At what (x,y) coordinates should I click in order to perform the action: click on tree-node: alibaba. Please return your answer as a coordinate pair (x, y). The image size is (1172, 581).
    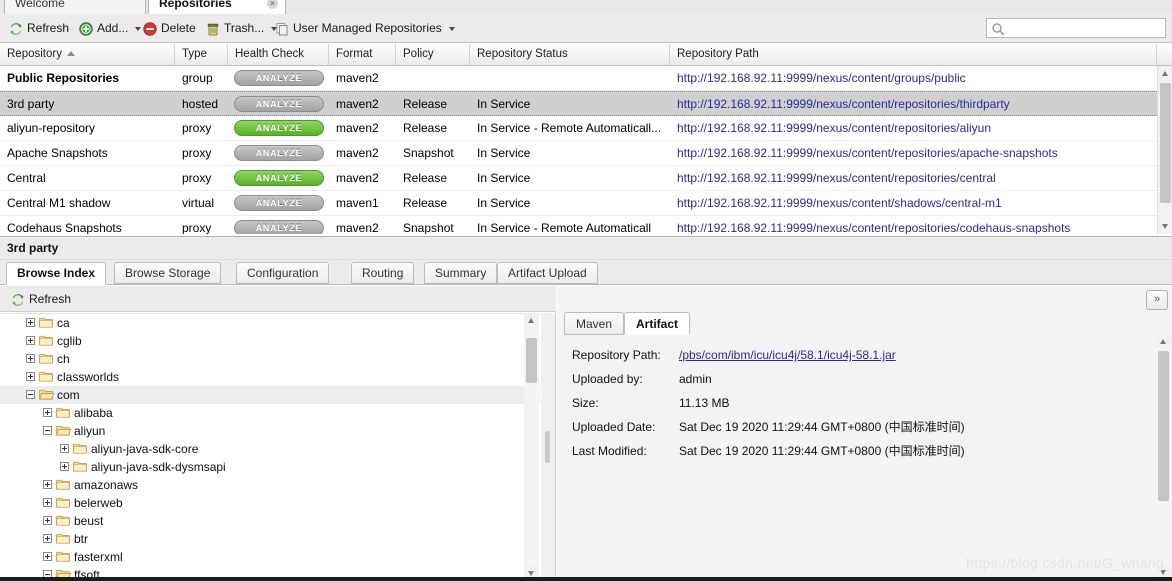
    Looking at the image, I should click on (270, 413).